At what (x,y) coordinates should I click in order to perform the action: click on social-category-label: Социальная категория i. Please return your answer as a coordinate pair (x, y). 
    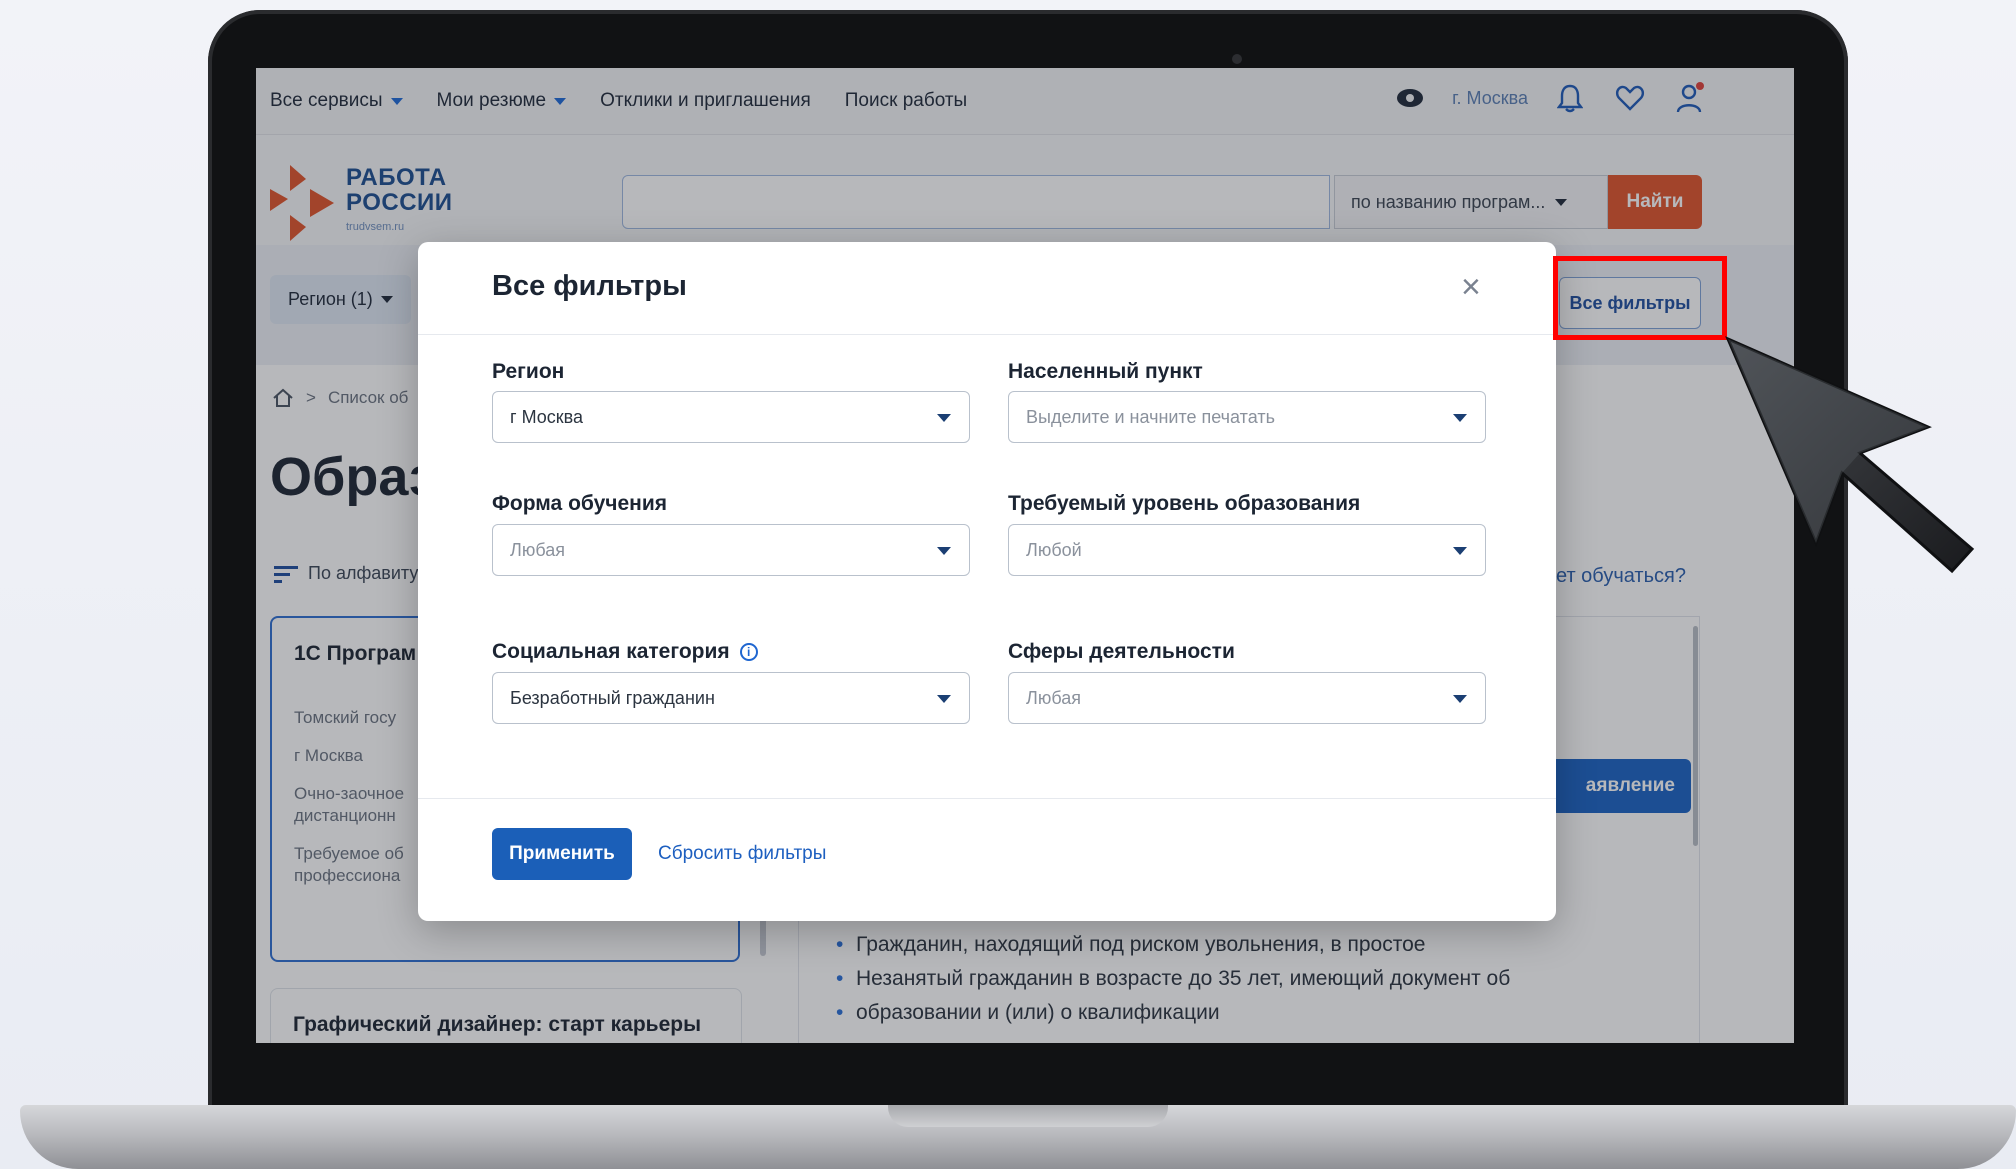
    Looking at the image, I should click on (625, 652).